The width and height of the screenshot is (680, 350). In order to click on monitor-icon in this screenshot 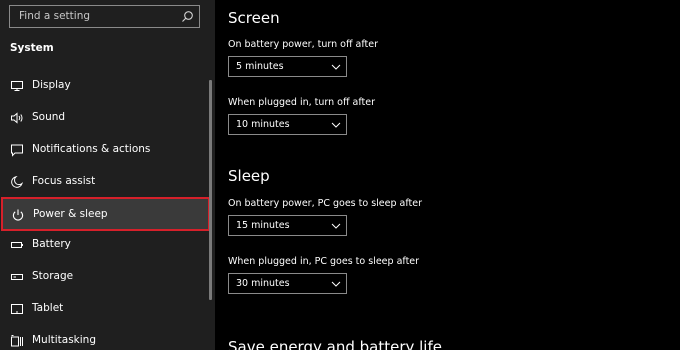, I will do `click(17, 86)`.